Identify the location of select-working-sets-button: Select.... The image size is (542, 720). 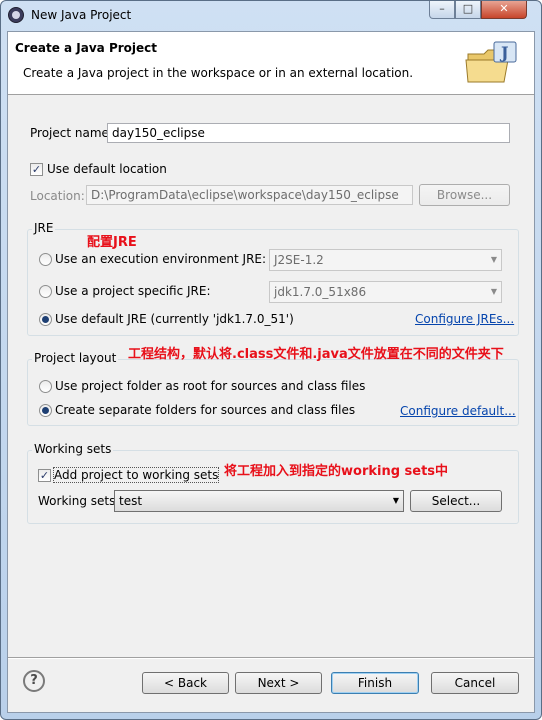
(456, 501).